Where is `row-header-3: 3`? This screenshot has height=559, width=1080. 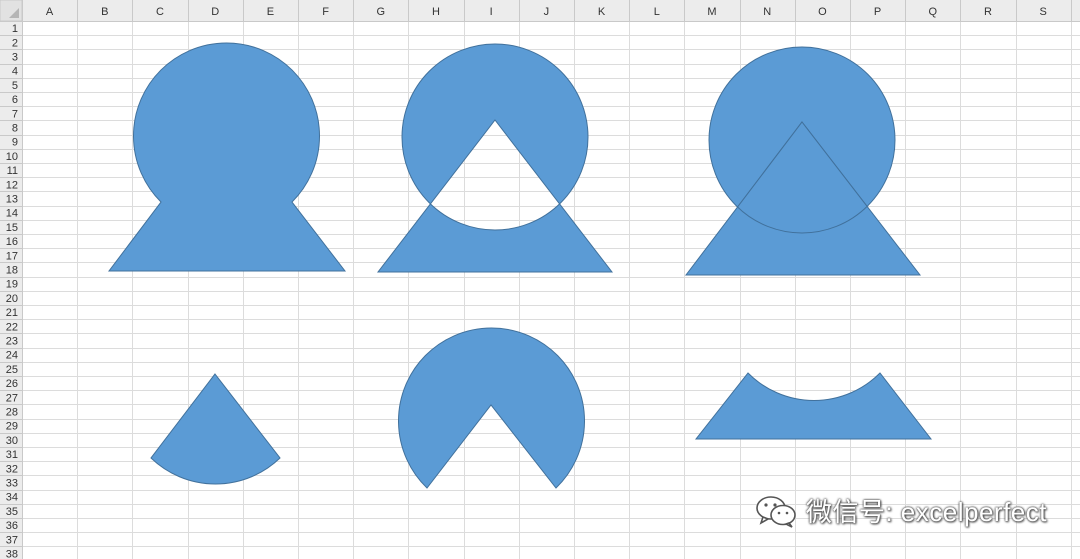 row-header-3: 3 is located at coordinates (15, 58).